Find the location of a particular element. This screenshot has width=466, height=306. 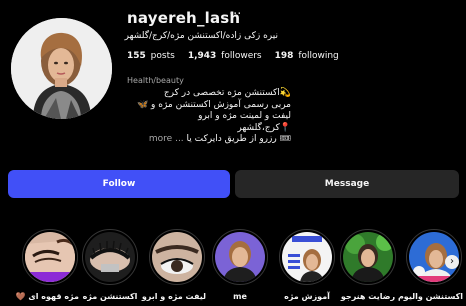

message-button: Message is located at coordinates (347, 184).